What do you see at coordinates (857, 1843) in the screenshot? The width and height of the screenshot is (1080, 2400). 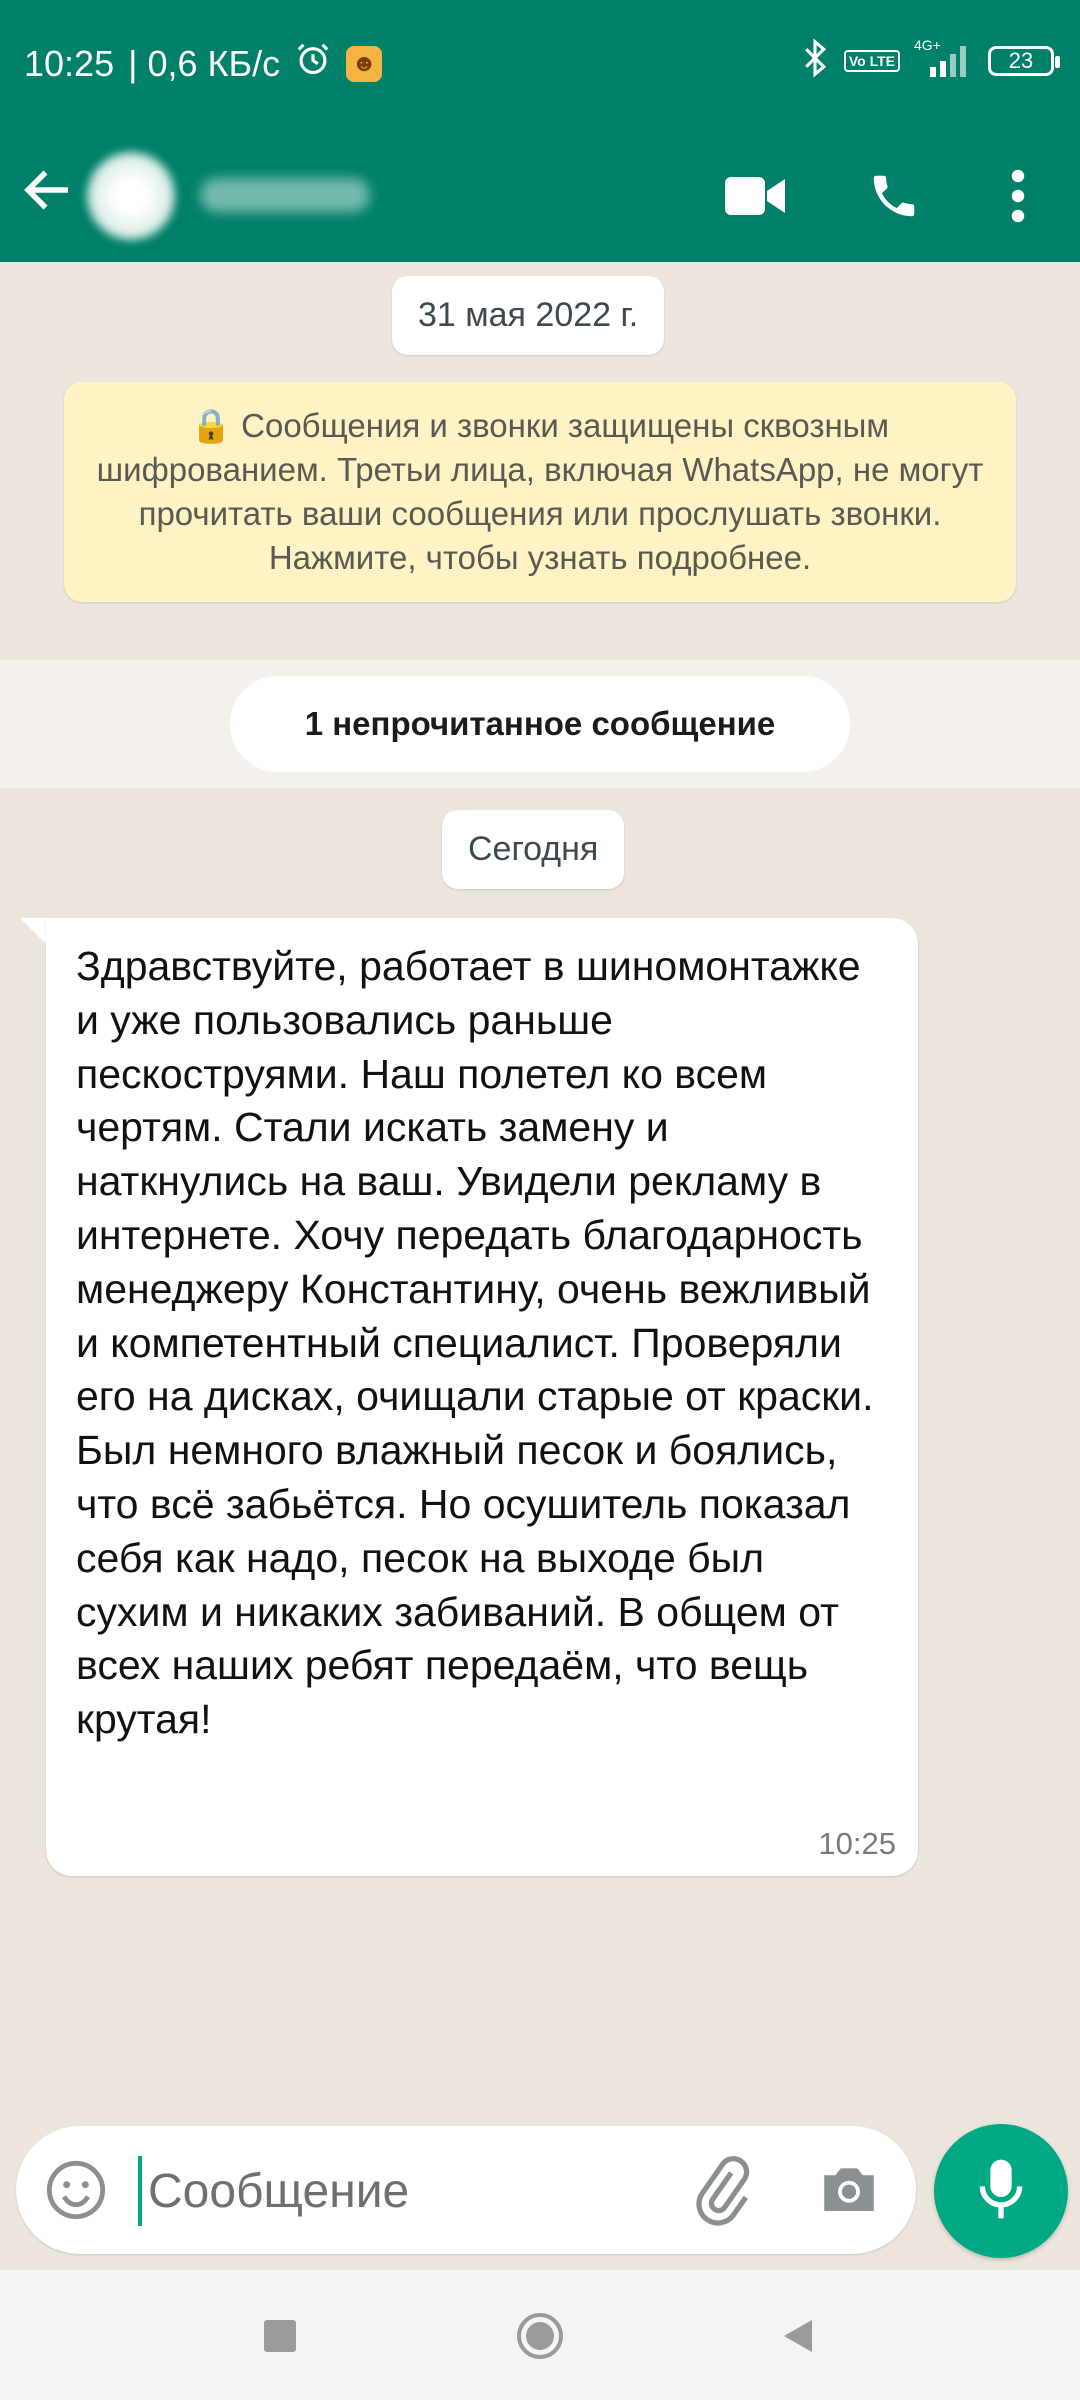 I see `message-time: 10:25` at bounding box center [857, 1843].